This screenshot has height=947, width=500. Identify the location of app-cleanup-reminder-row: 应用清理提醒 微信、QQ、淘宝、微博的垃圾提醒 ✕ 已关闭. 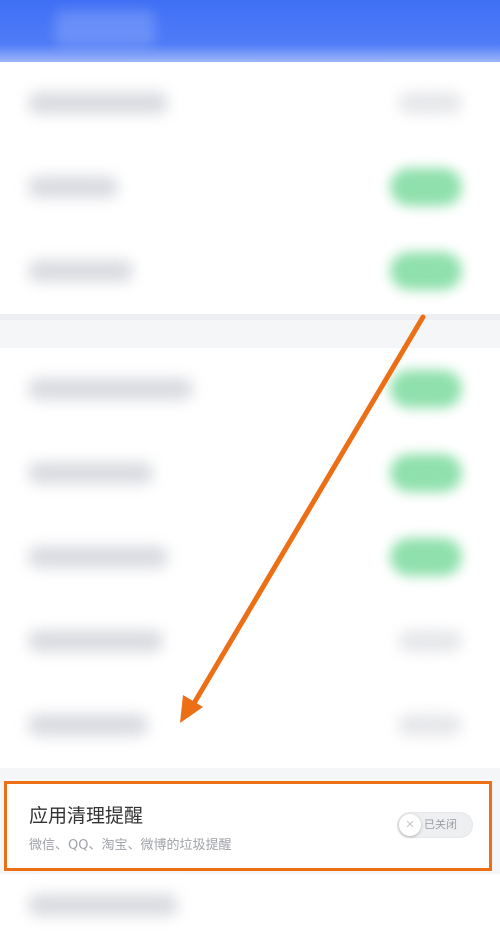
(248, 826).